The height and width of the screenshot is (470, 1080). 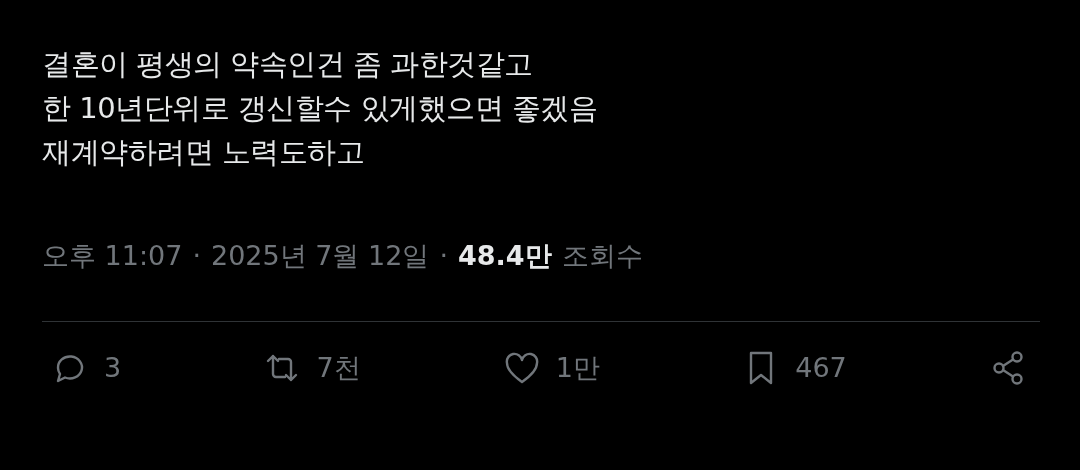 I want to click on view-count: 48.4만, so click(x=505, y=256).